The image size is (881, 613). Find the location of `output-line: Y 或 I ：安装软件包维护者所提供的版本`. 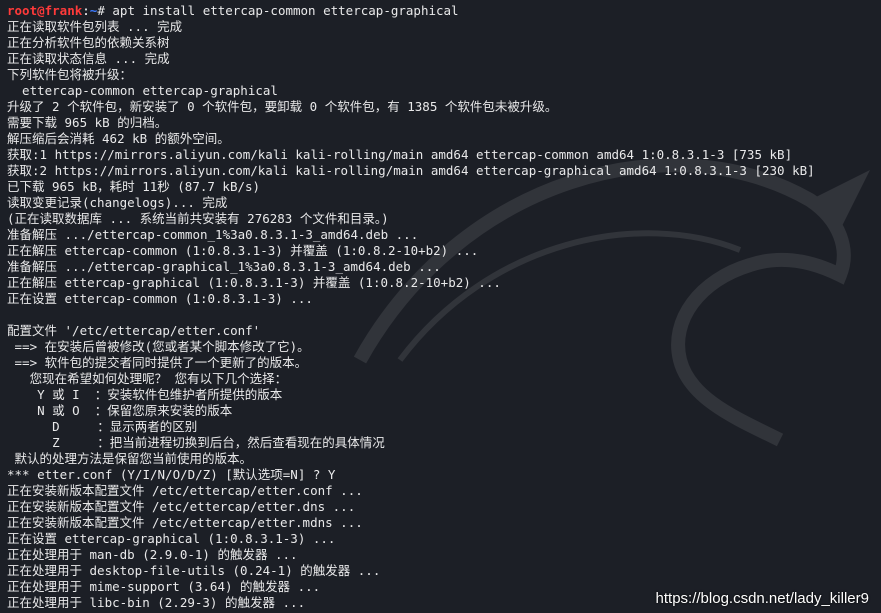

output-line: Y 或 I ：安装软件包维护者所提供的版本 is located at coordinates (145, 394).